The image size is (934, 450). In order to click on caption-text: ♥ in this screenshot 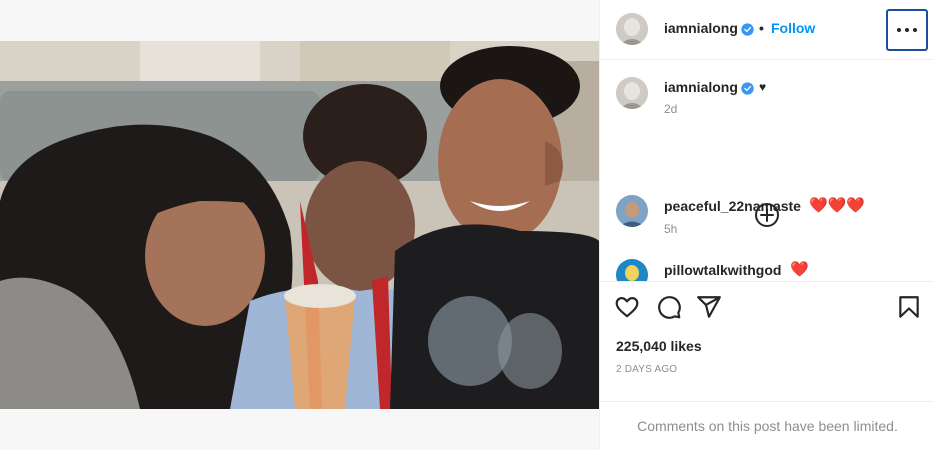, I will do `click(763, 87)`.